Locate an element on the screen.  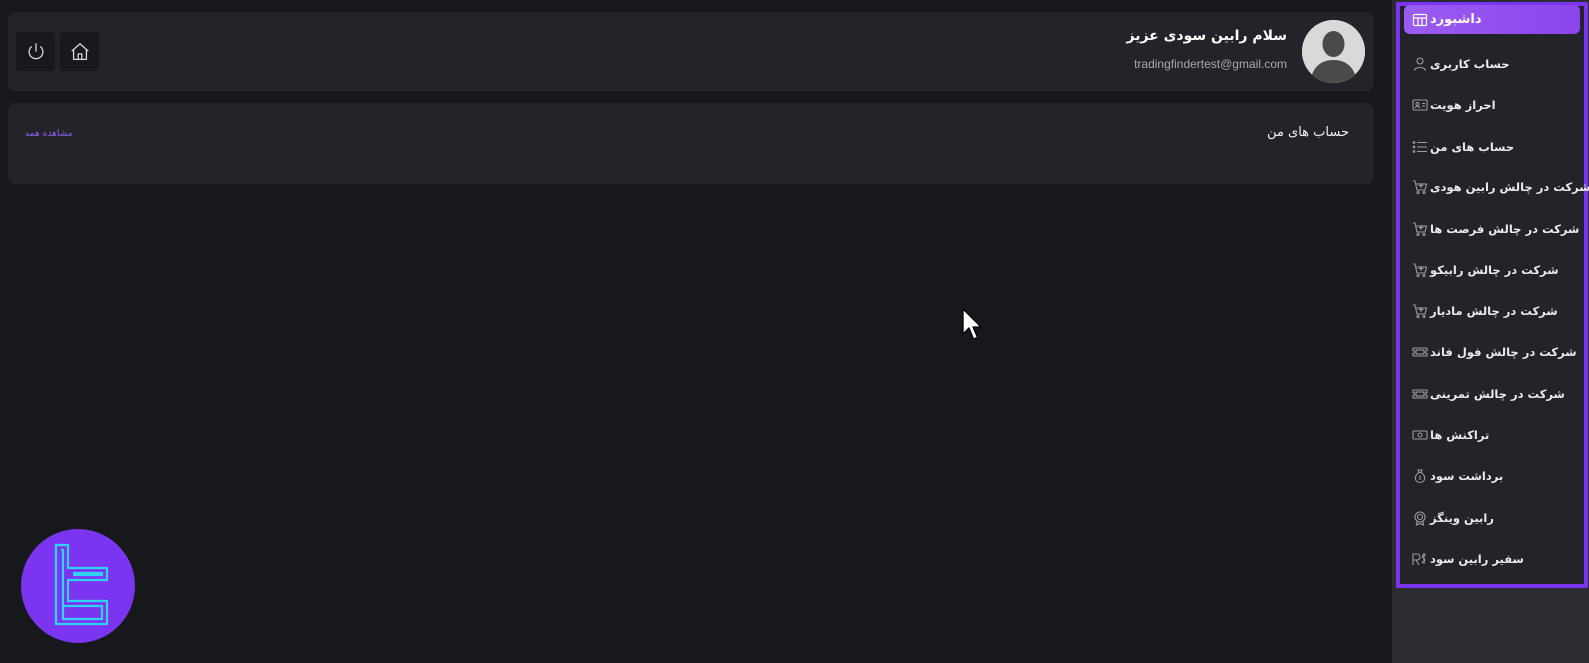
sidebar-item-13: رابین وینگز is located at coordinates (1492, 518).